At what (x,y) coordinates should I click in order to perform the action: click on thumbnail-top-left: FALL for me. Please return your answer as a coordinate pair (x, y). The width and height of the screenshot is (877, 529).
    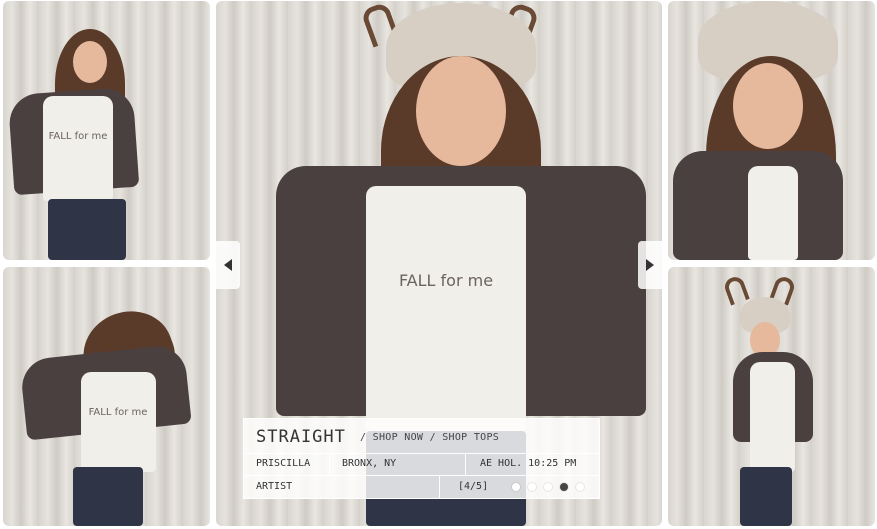
    Looking at the image, I should click on (106, 130).